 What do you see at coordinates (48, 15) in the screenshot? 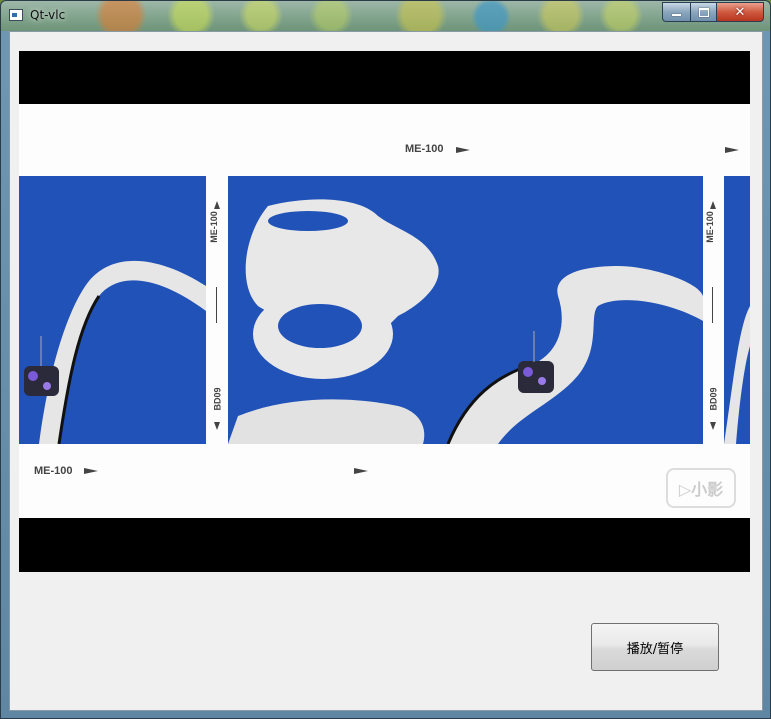
I see `window-title: Qt-vlc` at bounding box center [48, 15].